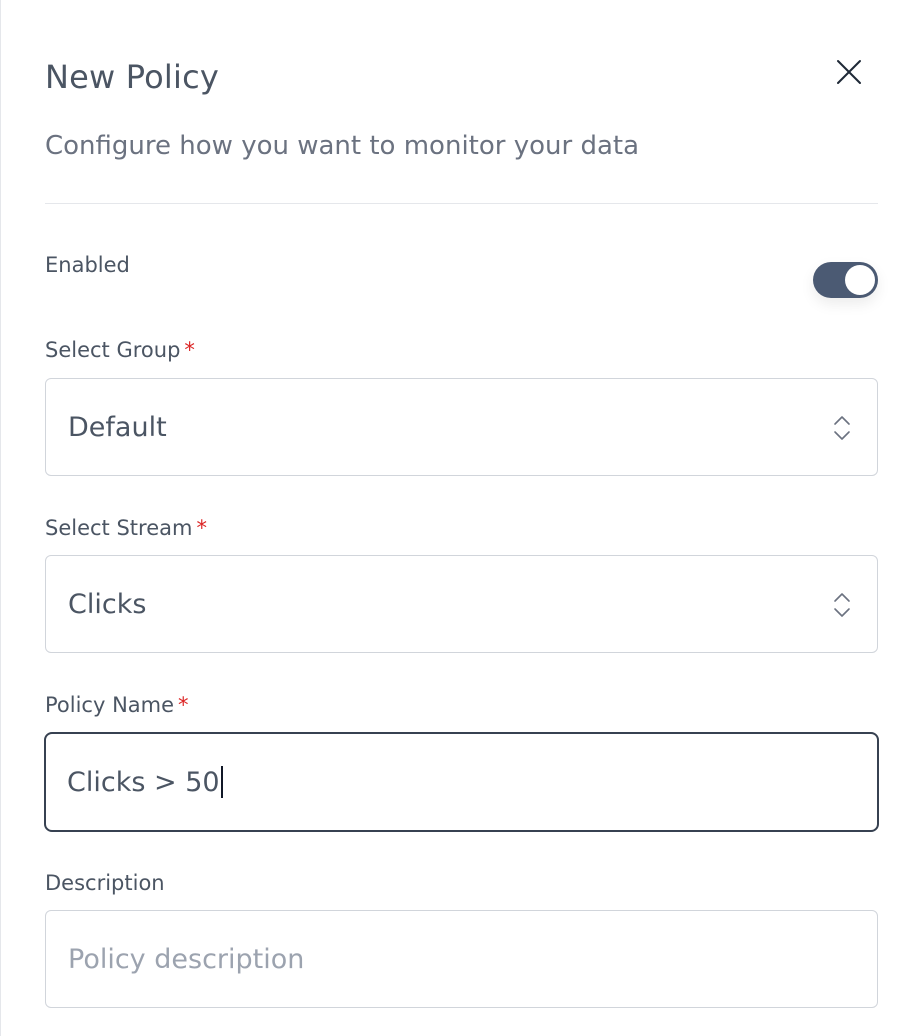  I want to click on stream-label-text: Select Stream, so click(119, 528).